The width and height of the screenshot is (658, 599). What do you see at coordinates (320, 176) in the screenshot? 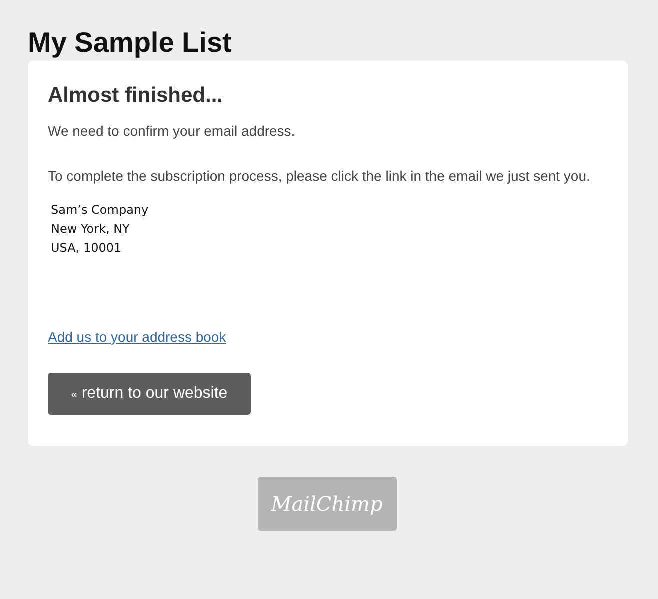
I see `message-text: To complete the subscription process, please click the link in the email we just sent you.` at bounding box center [320, 176].